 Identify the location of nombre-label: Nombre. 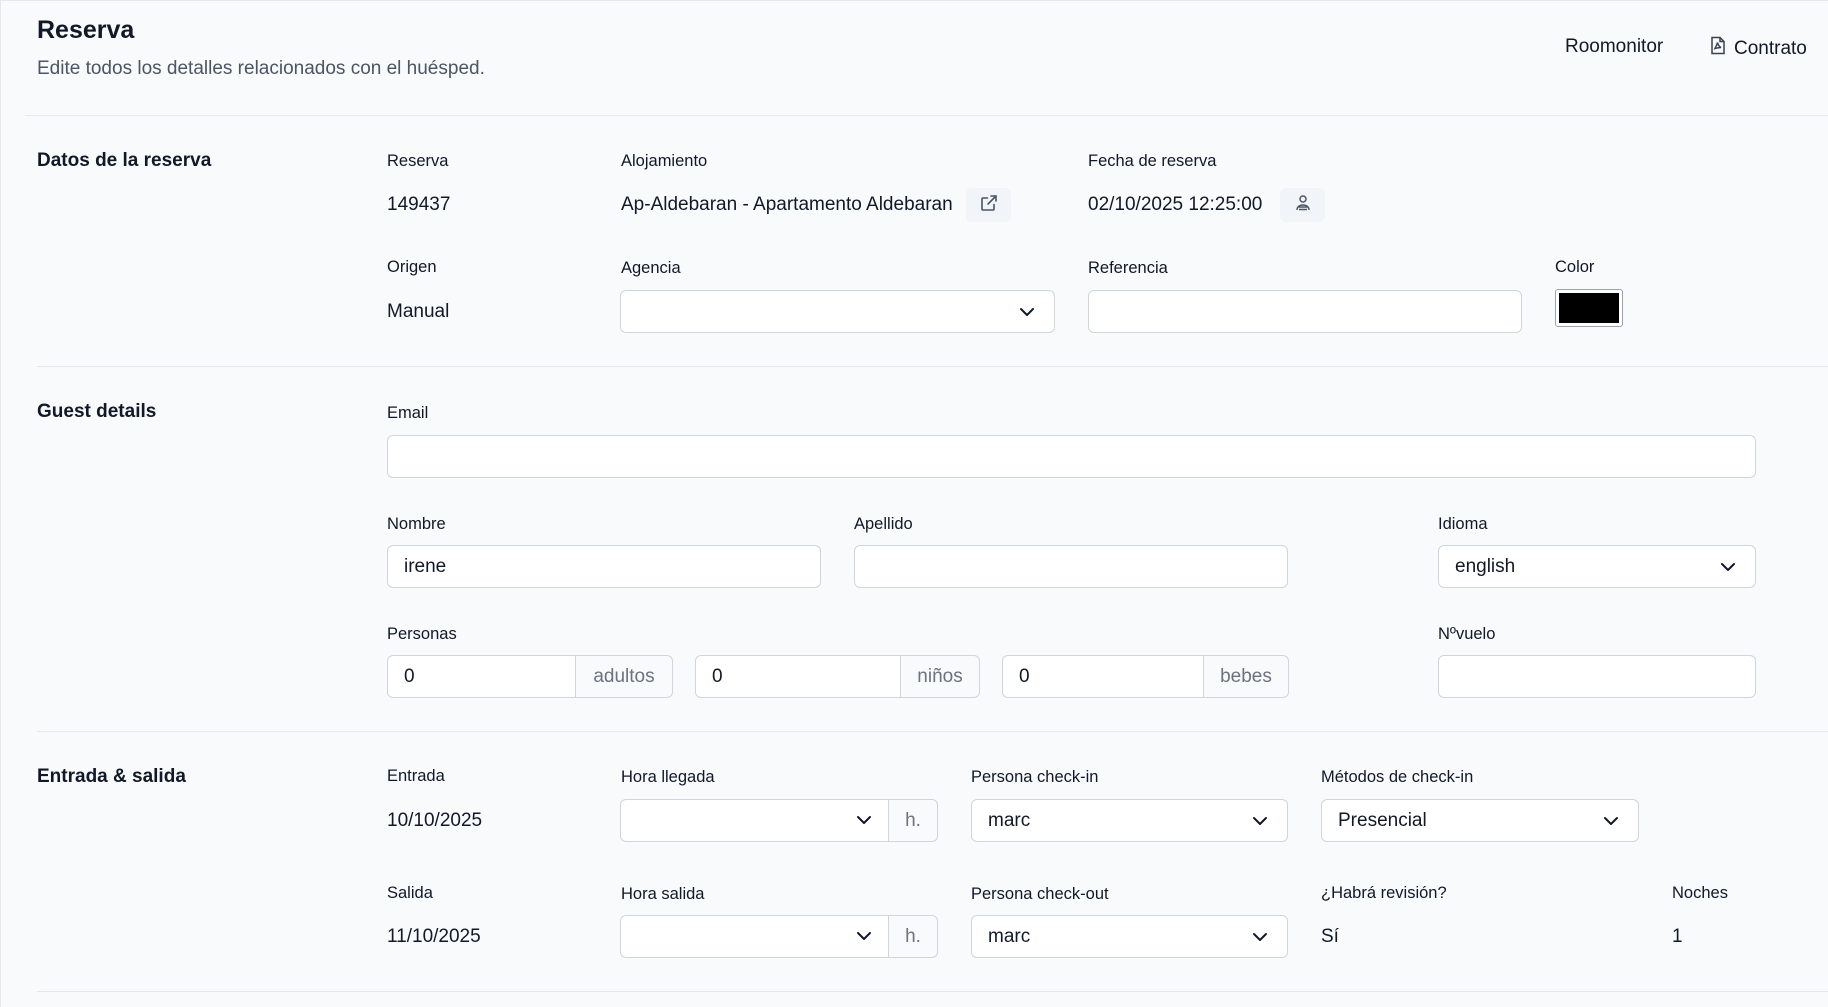
(416, 524).